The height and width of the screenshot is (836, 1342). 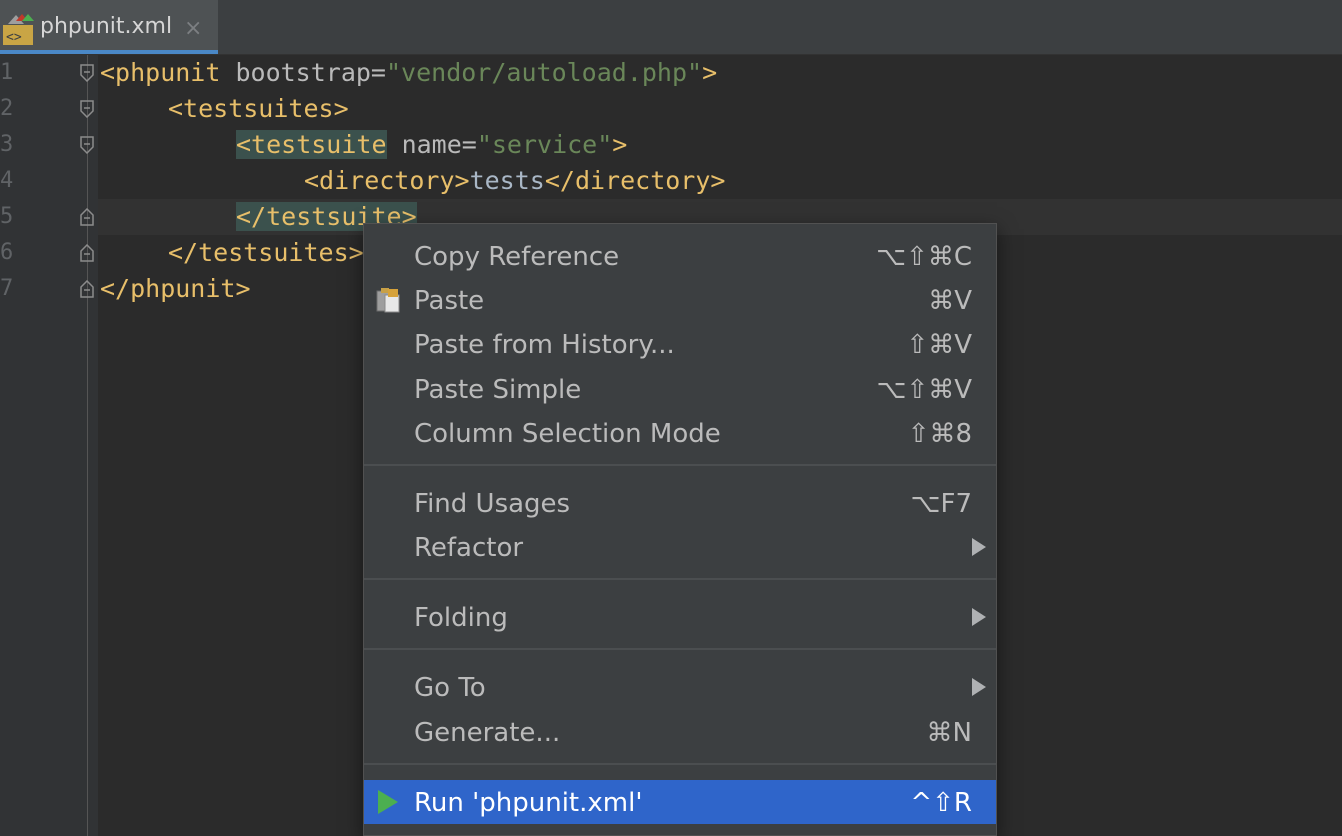 I want to click on menu-item-paste-from-history: Paste from History... ⇧⌘V, so click(x=680, y=344).